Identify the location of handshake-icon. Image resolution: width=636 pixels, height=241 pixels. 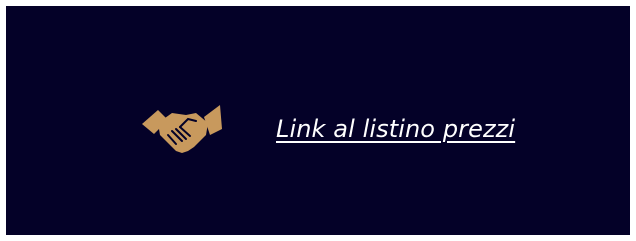
(182, 129).